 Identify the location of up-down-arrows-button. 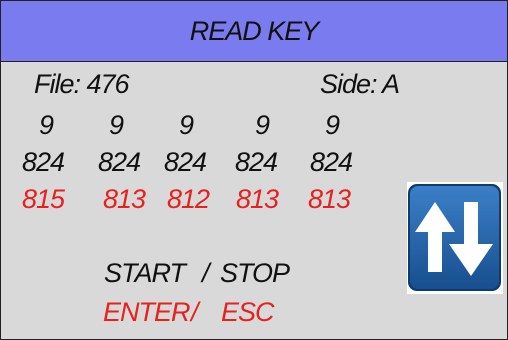
(455, 238).